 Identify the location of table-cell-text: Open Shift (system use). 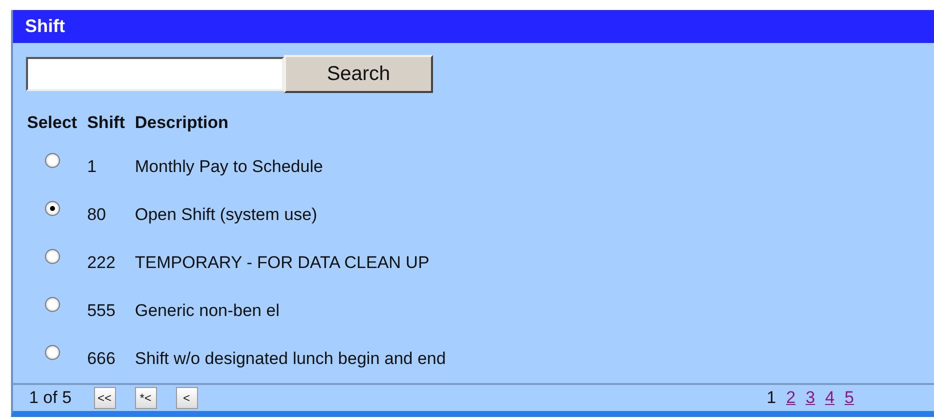
(226, 215).